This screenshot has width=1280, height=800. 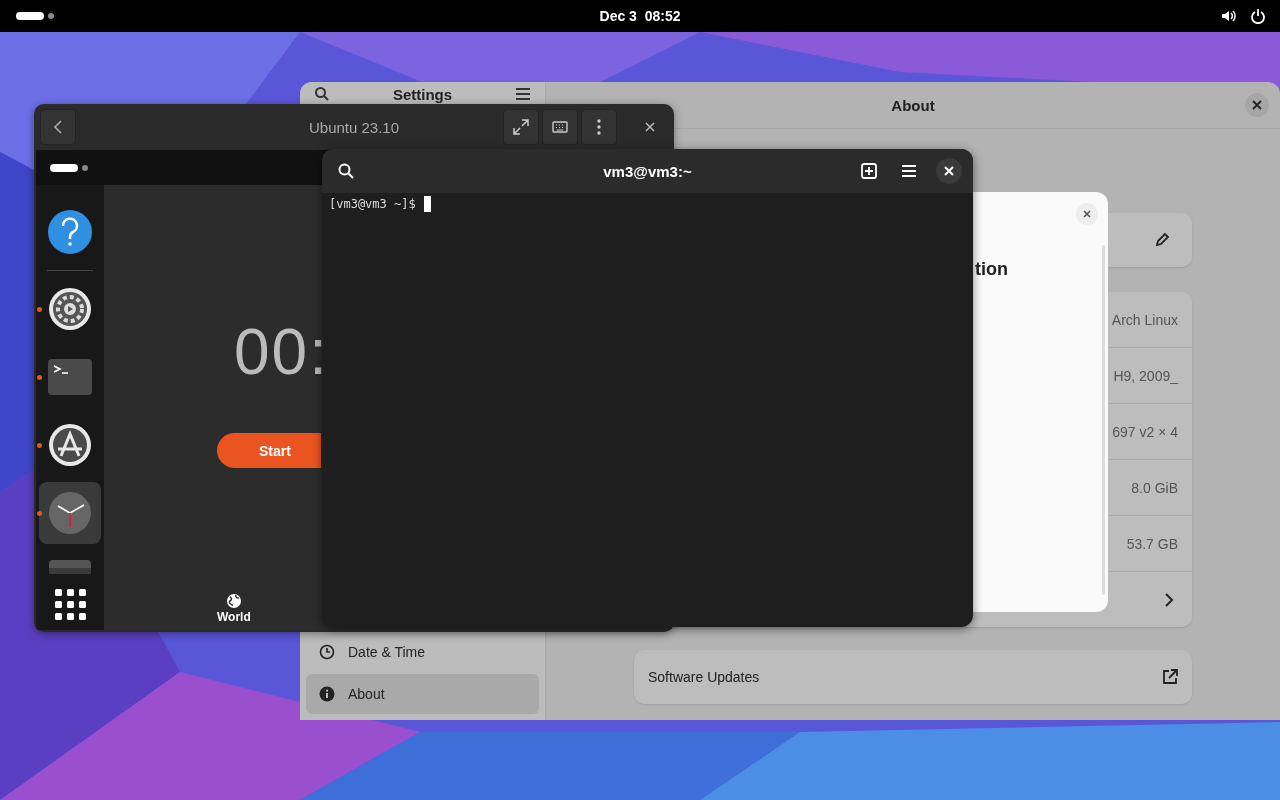 I want to click on back-button, so click(x=58, y=127).